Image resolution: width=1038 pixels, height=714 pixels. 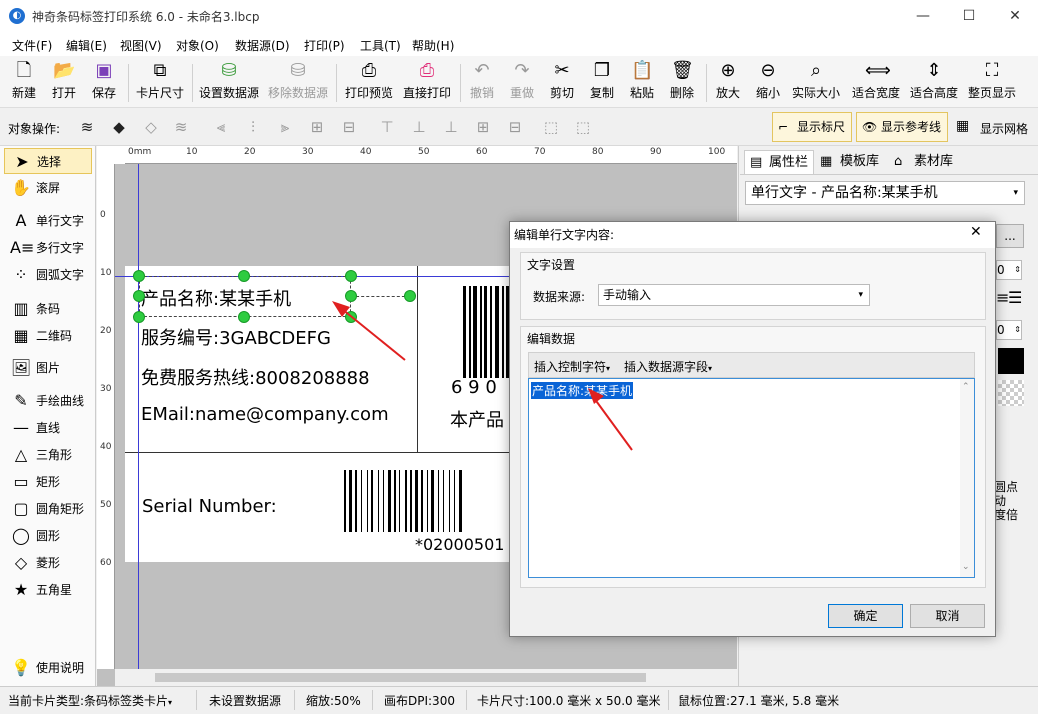 What do you see at coordinates (160, 82) in the screenshot?
I see `card-size-button: ⧉ 卡片尺寸` at bounding box center [160, 82].